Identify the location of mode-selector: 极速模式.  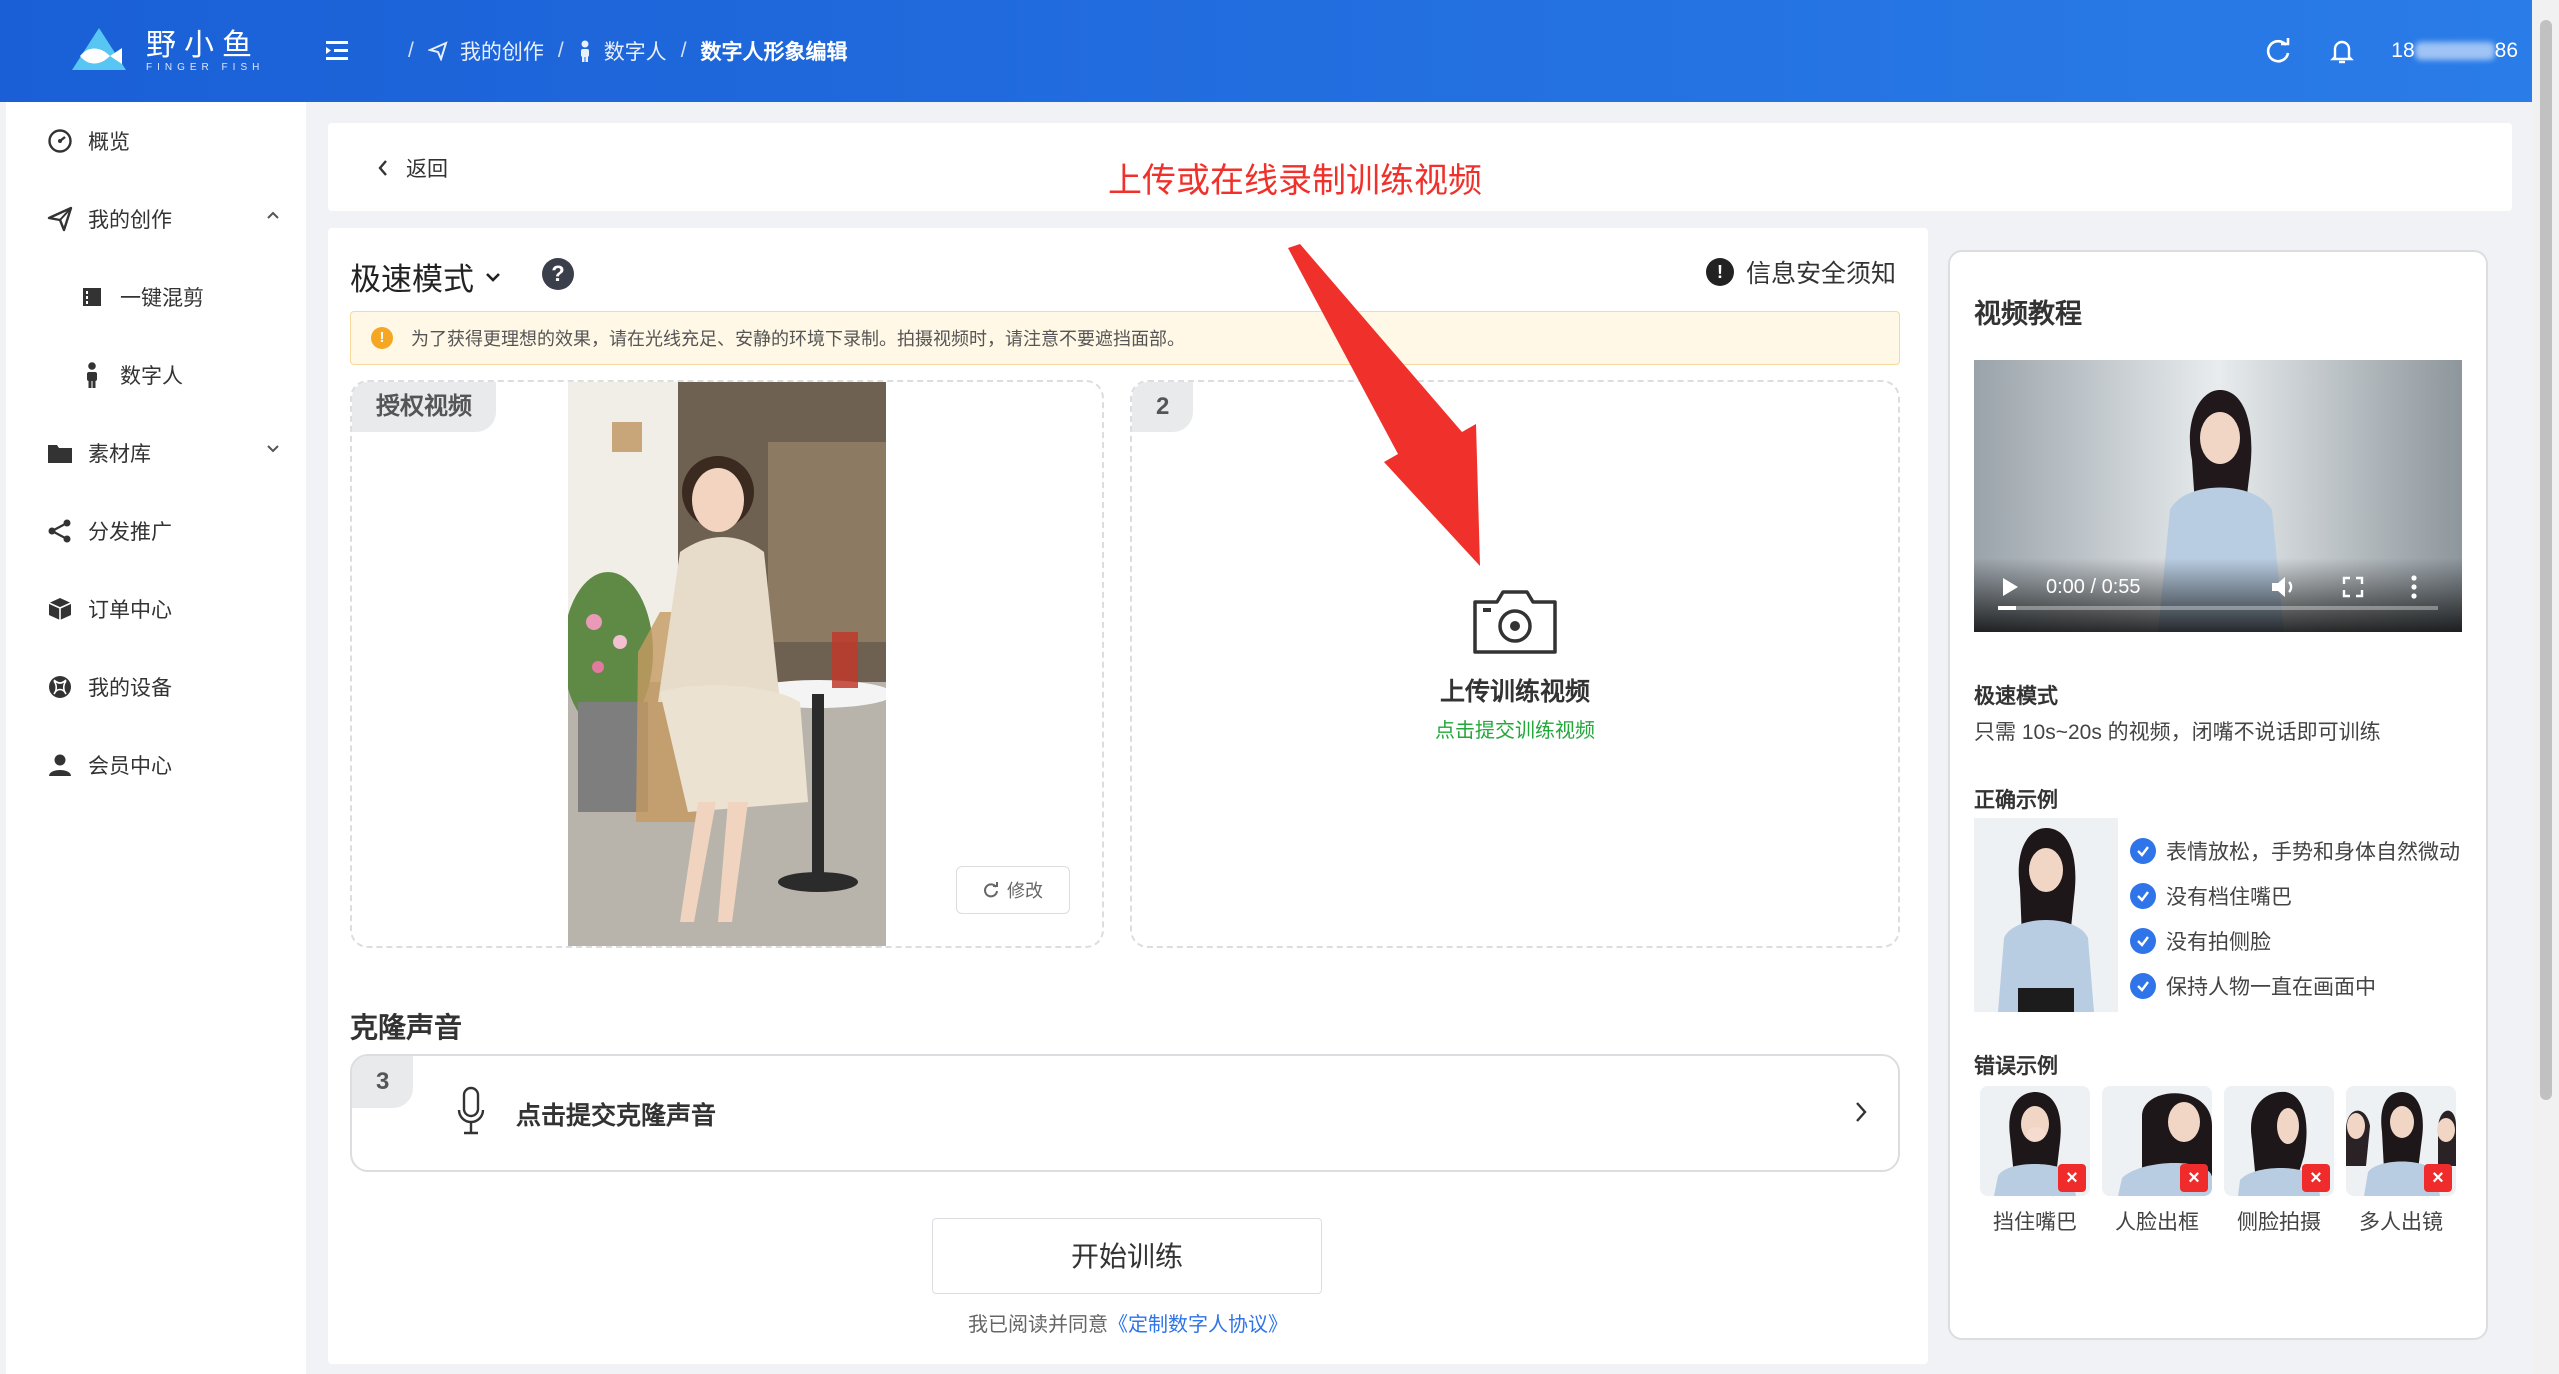
(426, 276).